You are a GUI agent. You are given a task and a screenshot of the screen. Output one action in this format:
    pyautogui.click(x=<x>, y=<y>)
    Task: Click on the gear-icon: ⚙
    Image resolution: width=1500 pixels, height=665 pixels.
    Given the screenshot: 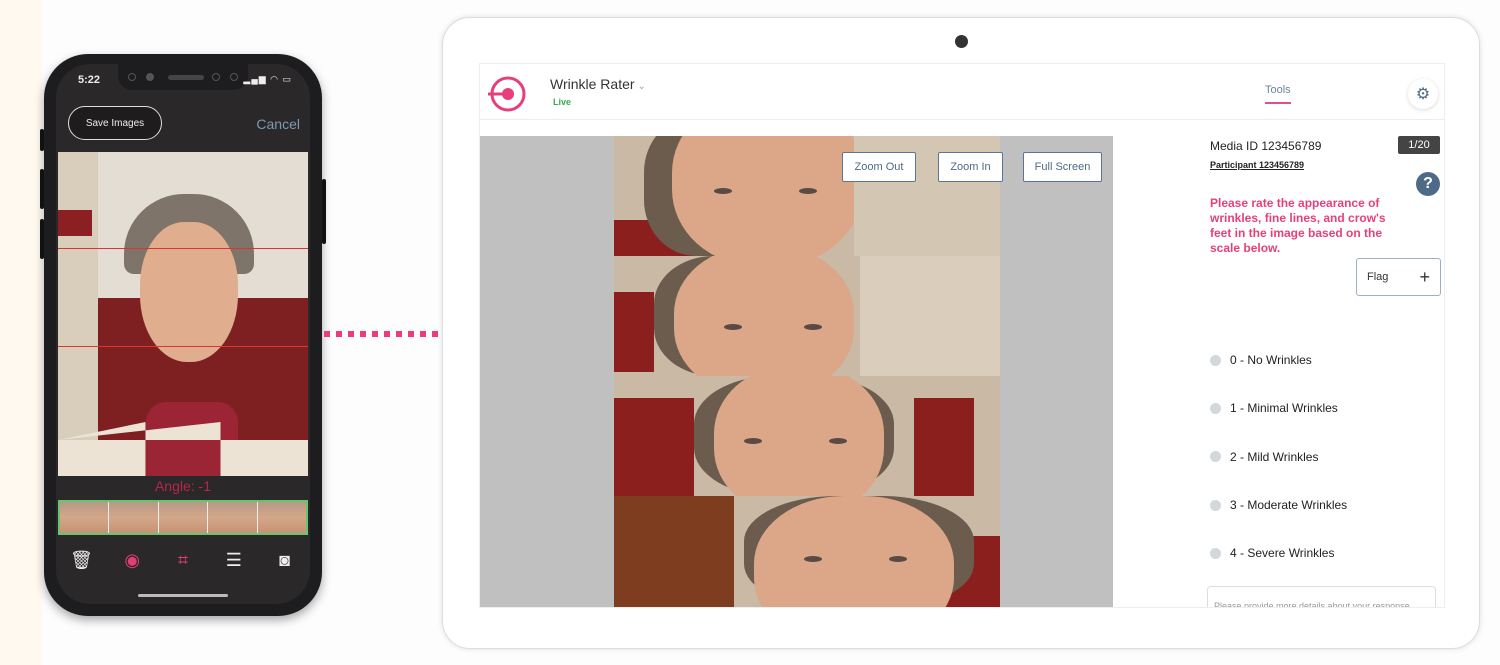 What is the action you would take?
    pyautogui.click(x=1423, y=94)
    